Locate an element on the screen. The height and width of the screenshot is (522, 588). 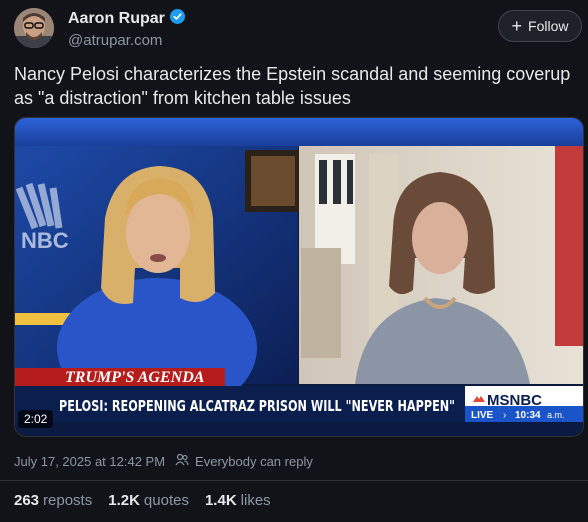
reposts-count: 263 is located at coordinates (27, 500).